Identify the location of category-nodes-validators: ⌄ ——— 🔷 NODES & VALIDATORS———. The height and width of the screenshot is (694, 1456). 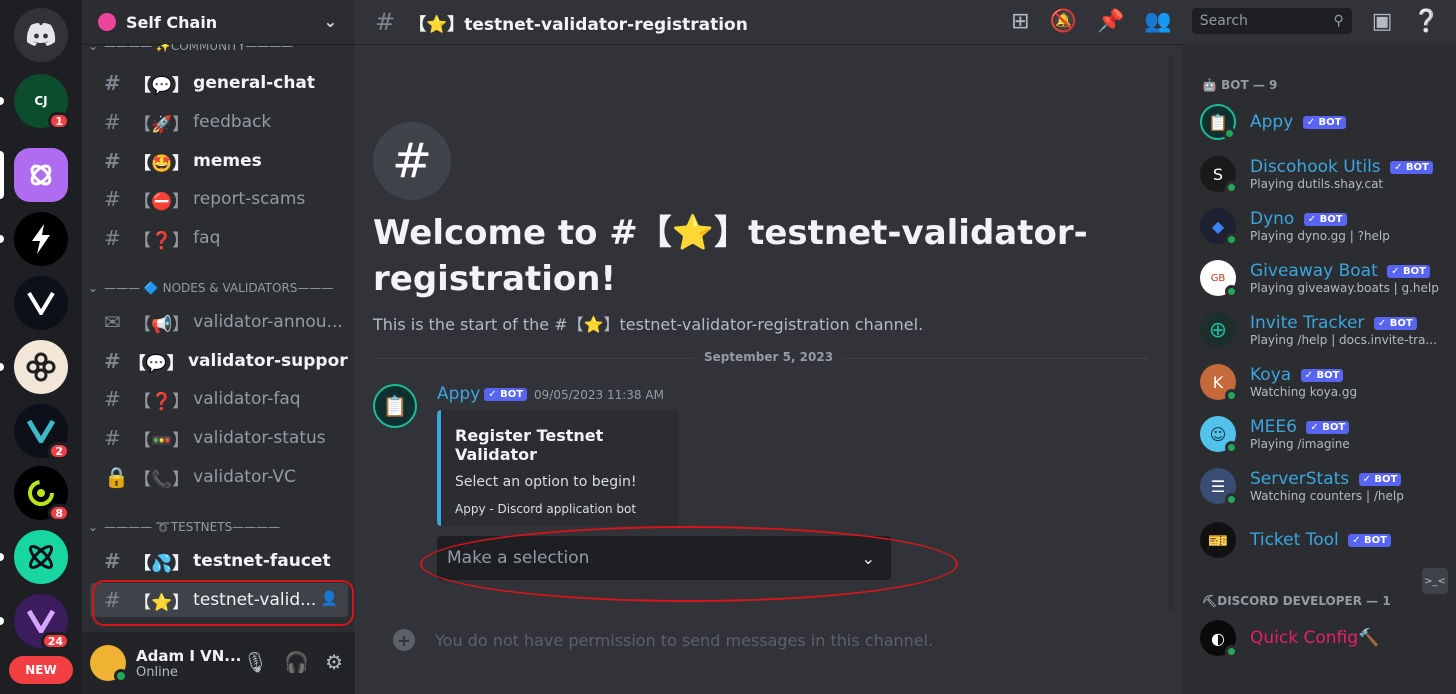
(210, 288).